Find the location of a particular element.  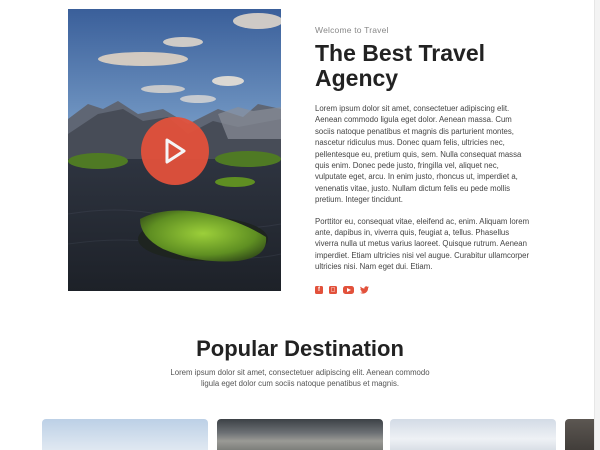

play-icon is located at coordinates (175, 151).